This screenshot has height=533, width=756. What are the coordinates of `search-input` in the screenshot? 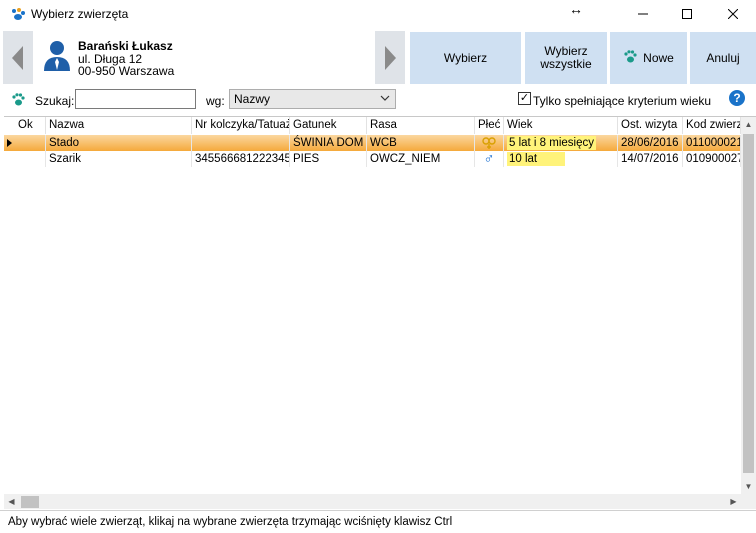 It's located at (135, 99).